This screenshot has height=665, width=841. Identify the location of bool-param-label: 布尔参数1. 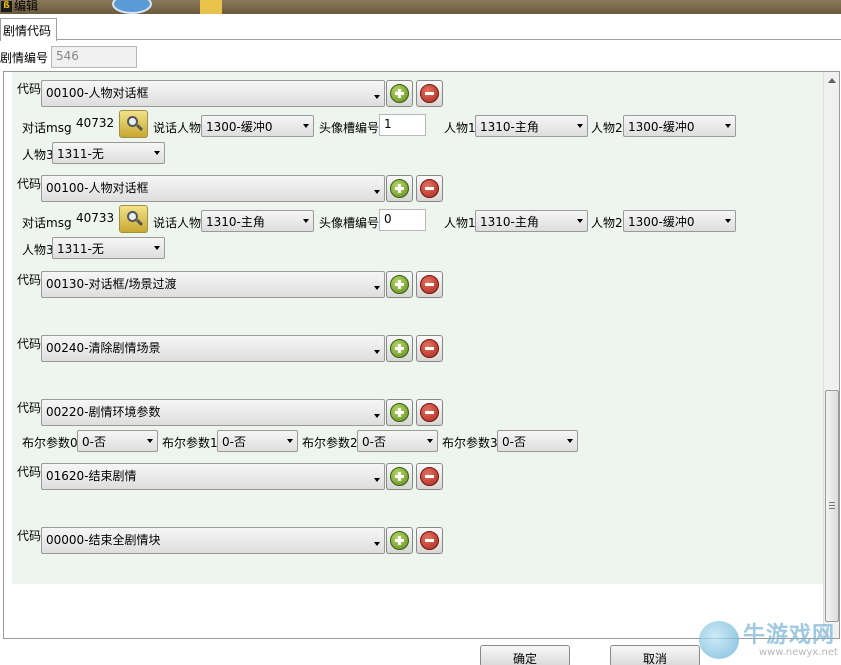
(190, 443).